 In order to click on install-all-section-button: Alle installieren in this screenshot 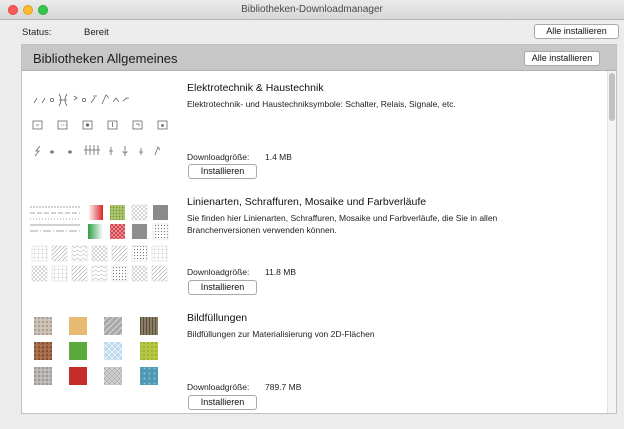, I will do `click(562, 58)`.